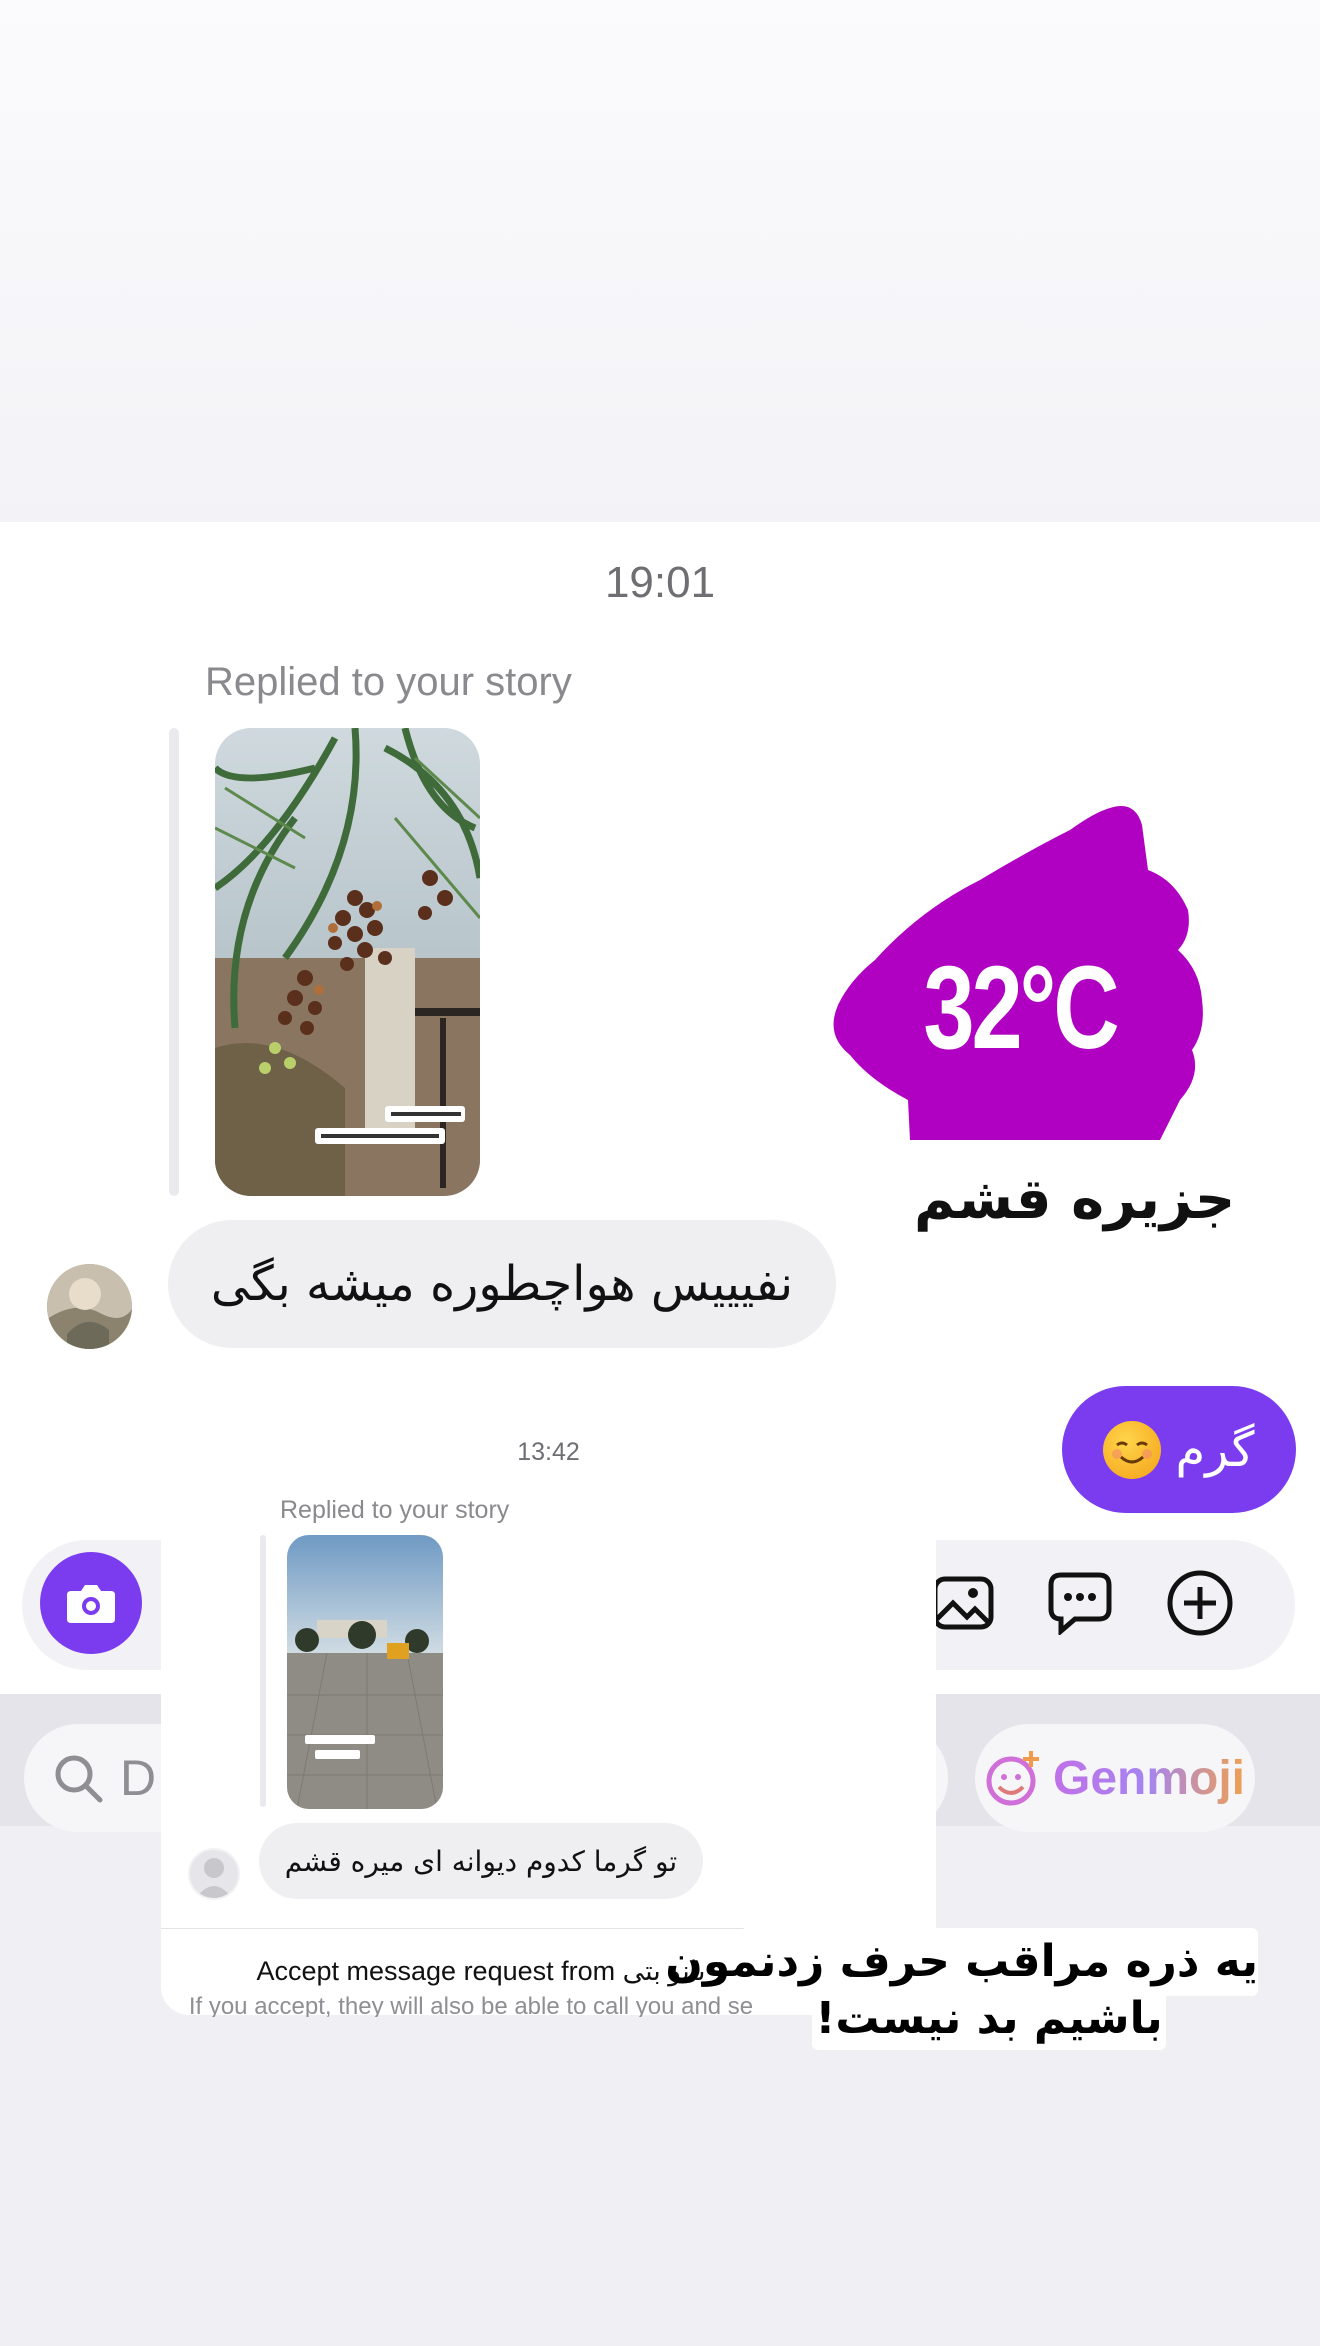  Describe the element at coordinates (548, 1452) in the screenshot. I see `preview-timestamp: 13:42` at that location.